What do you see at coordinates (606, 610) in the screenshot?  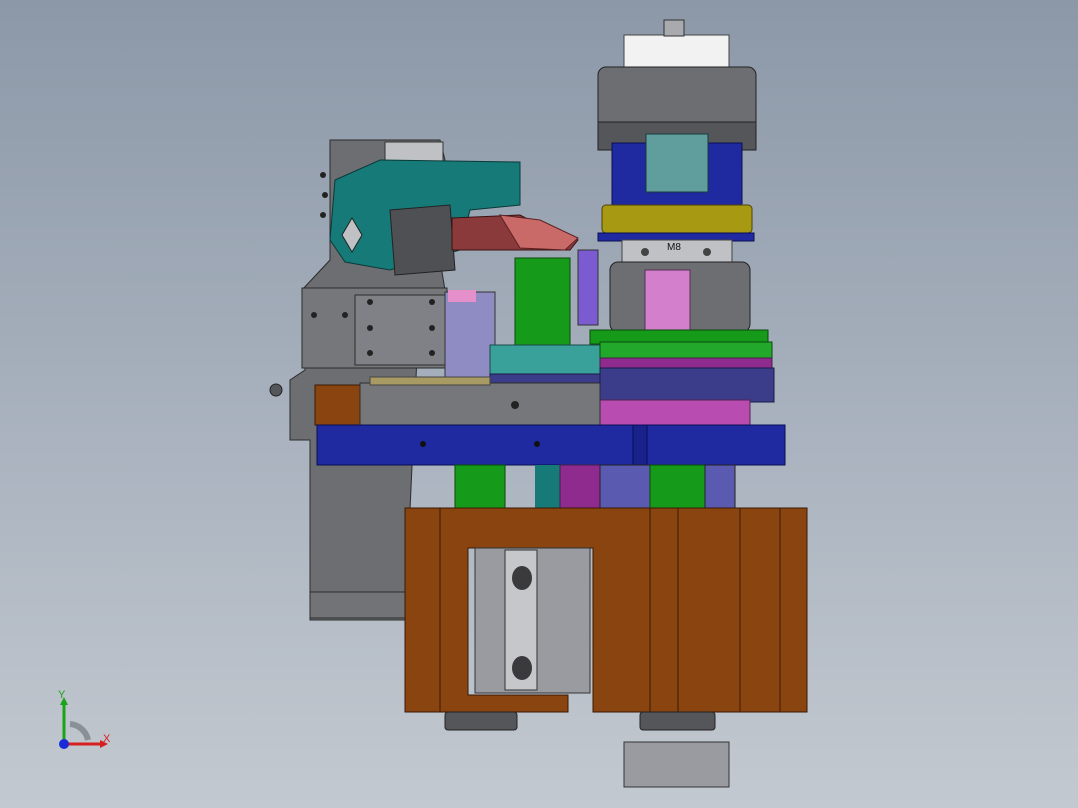 I see `brown-base` at bounding box center [606, 610].